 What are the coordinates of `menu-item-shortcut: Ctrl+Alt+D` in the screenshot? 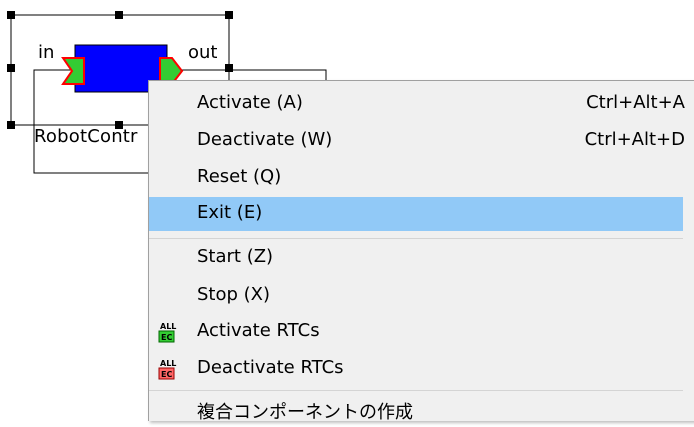 It's located at (634, 139).